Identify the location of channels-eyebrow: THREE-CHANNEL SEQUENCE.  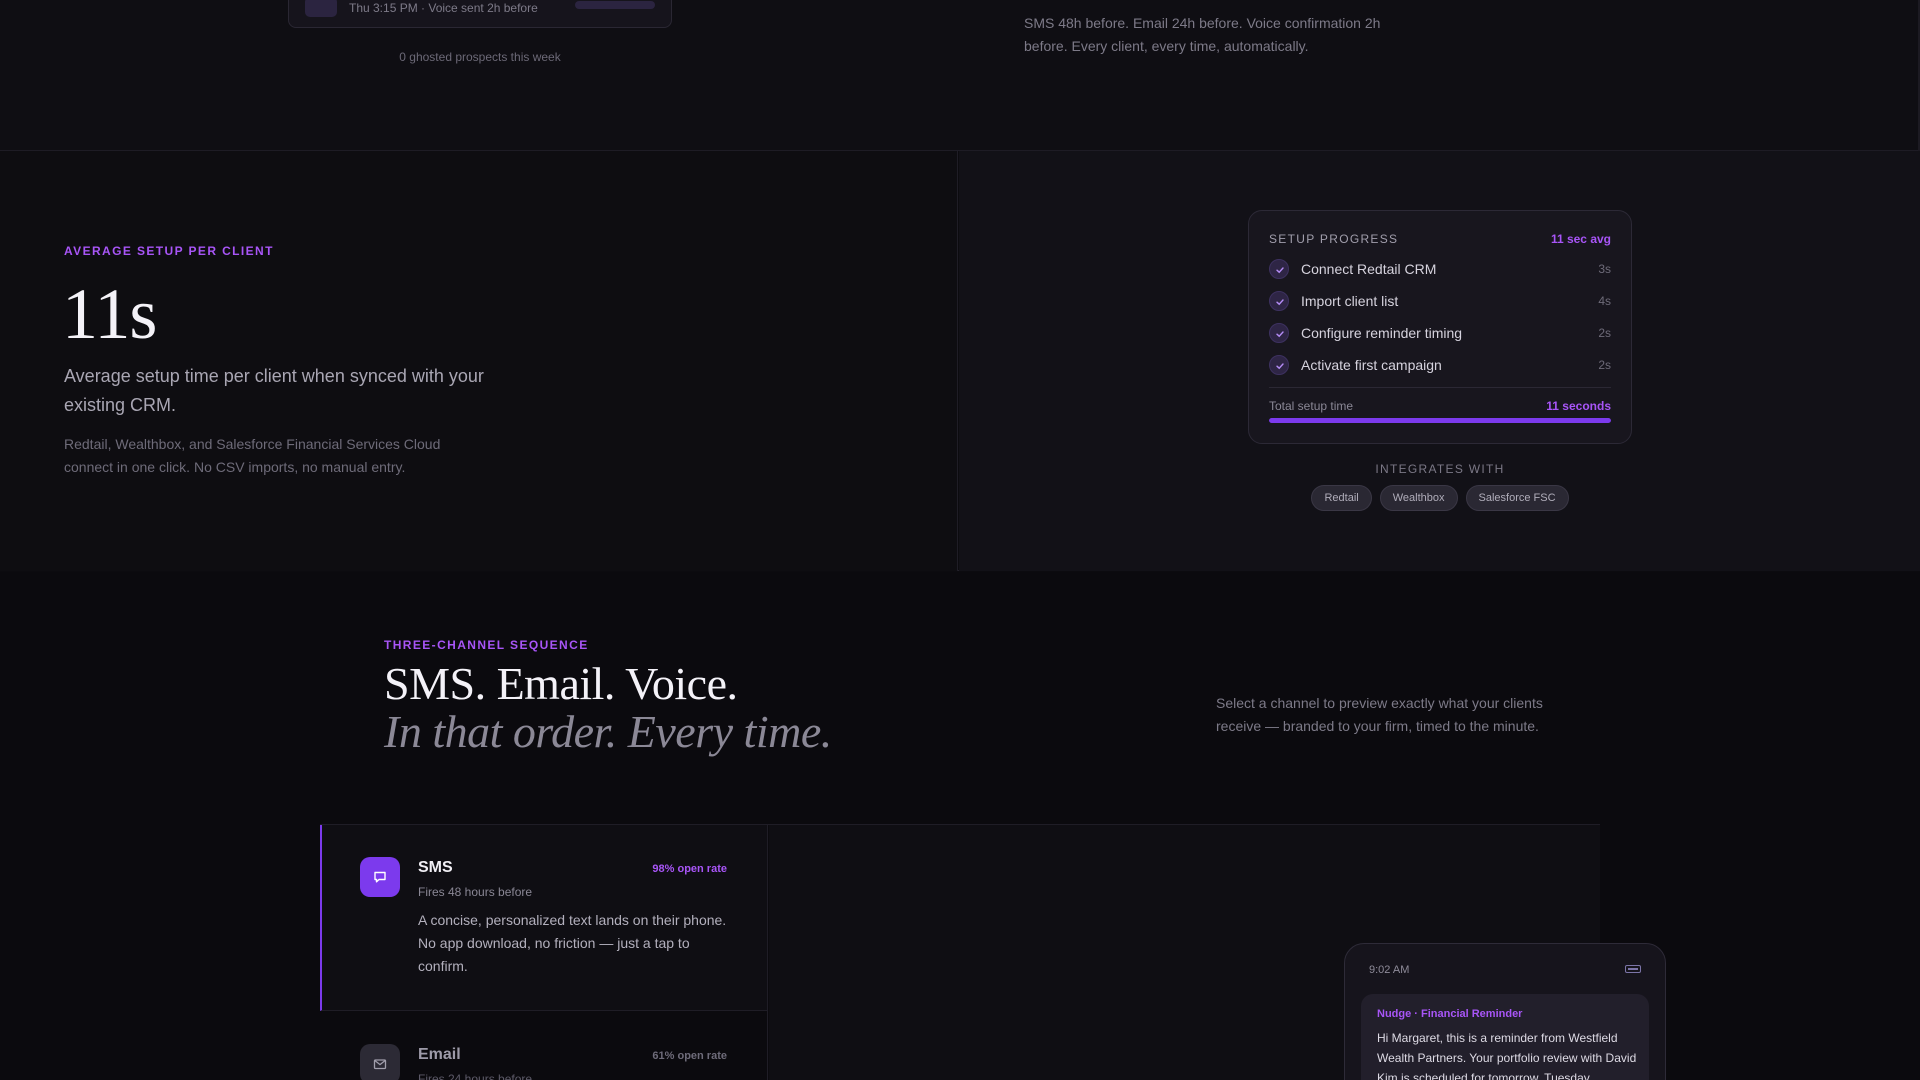
(486, 645).